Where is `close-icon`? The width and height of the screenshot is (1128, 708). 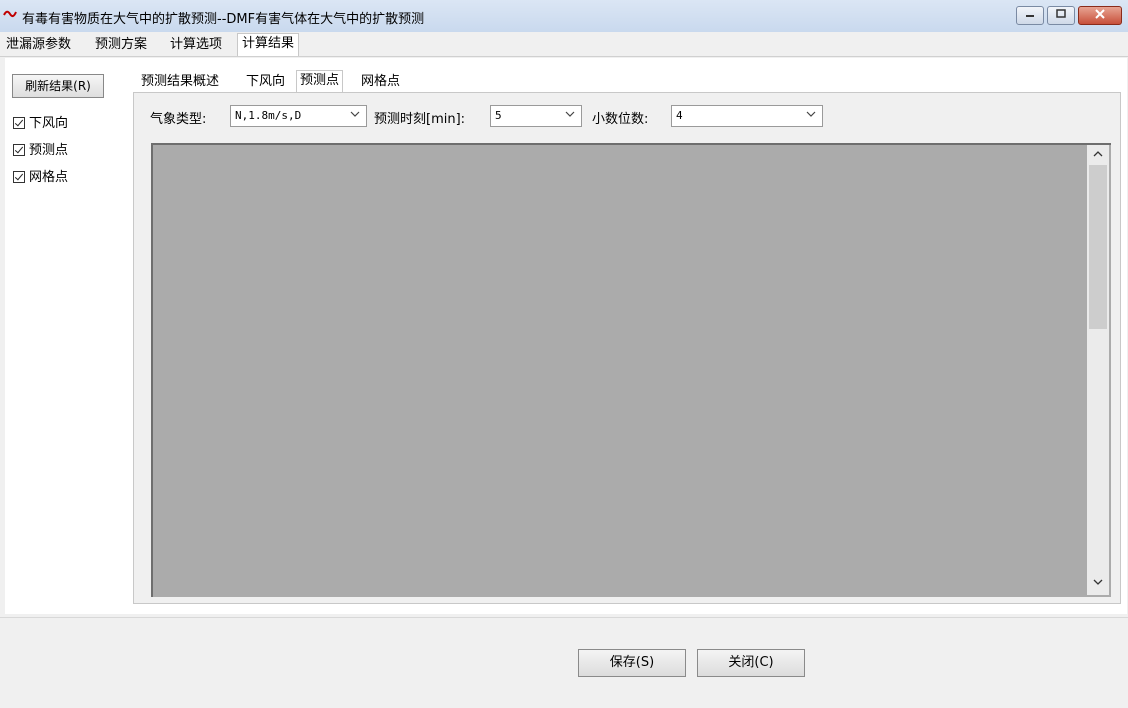 close-icon is located at coordinates (1100, 15).